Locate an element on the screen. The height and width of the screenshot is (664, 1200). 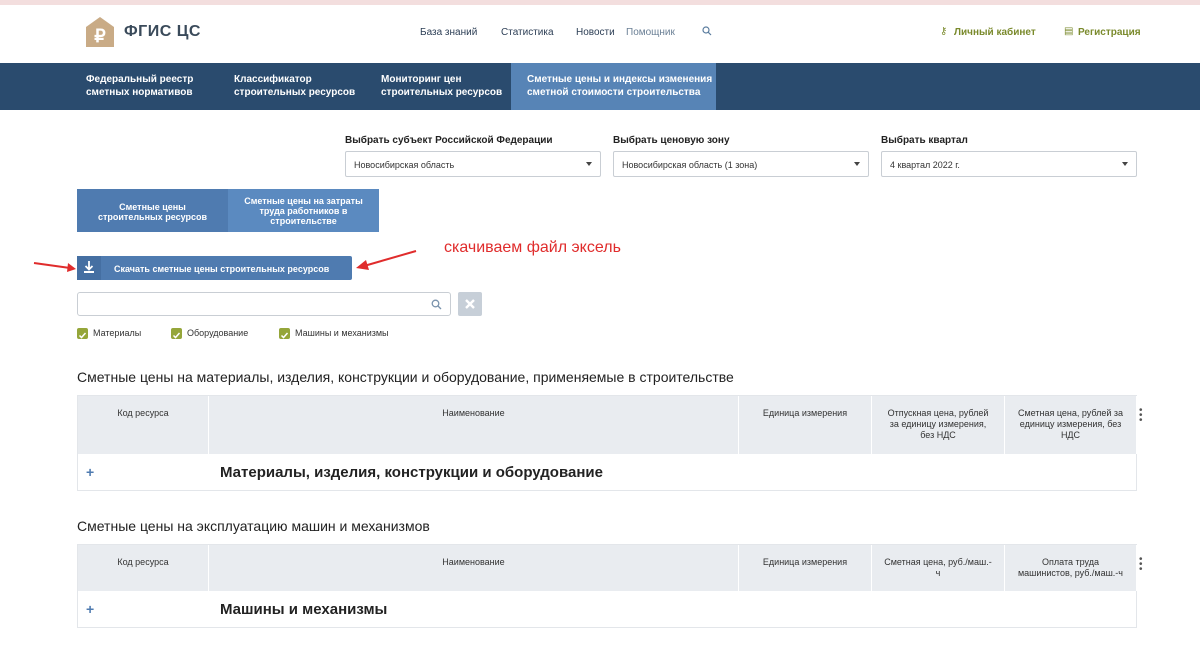
column-header-line: единицу измерения, без is located at coordinates (1070, 424).